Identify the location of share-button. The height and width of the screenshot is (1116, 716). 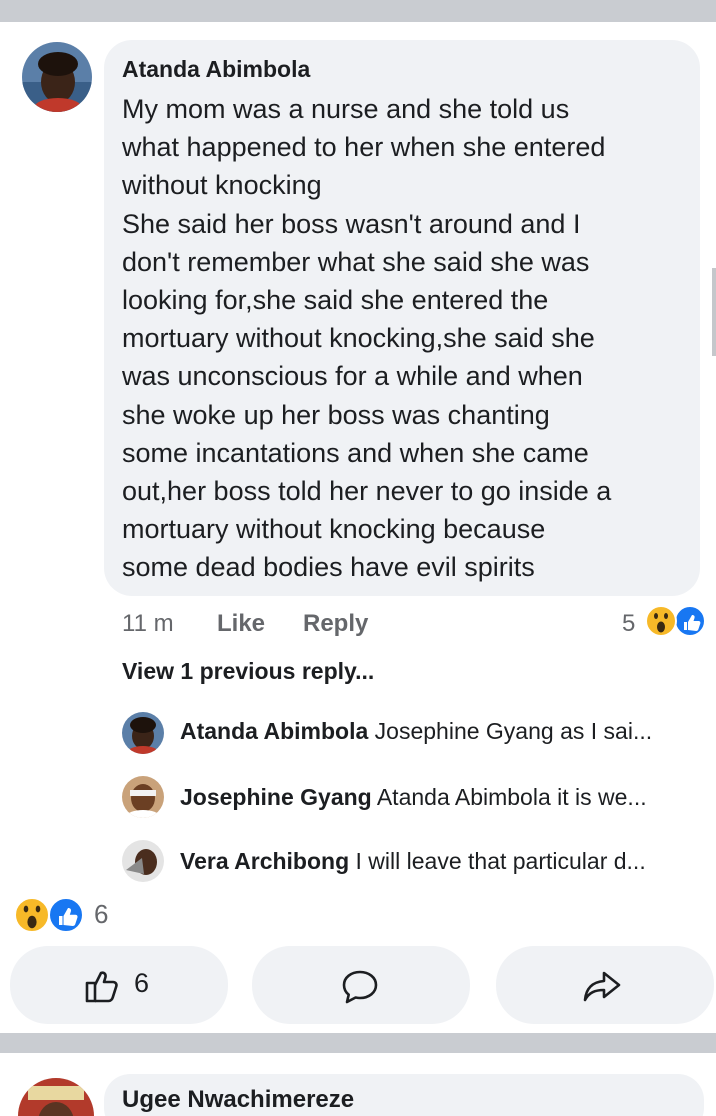
(605, 985).